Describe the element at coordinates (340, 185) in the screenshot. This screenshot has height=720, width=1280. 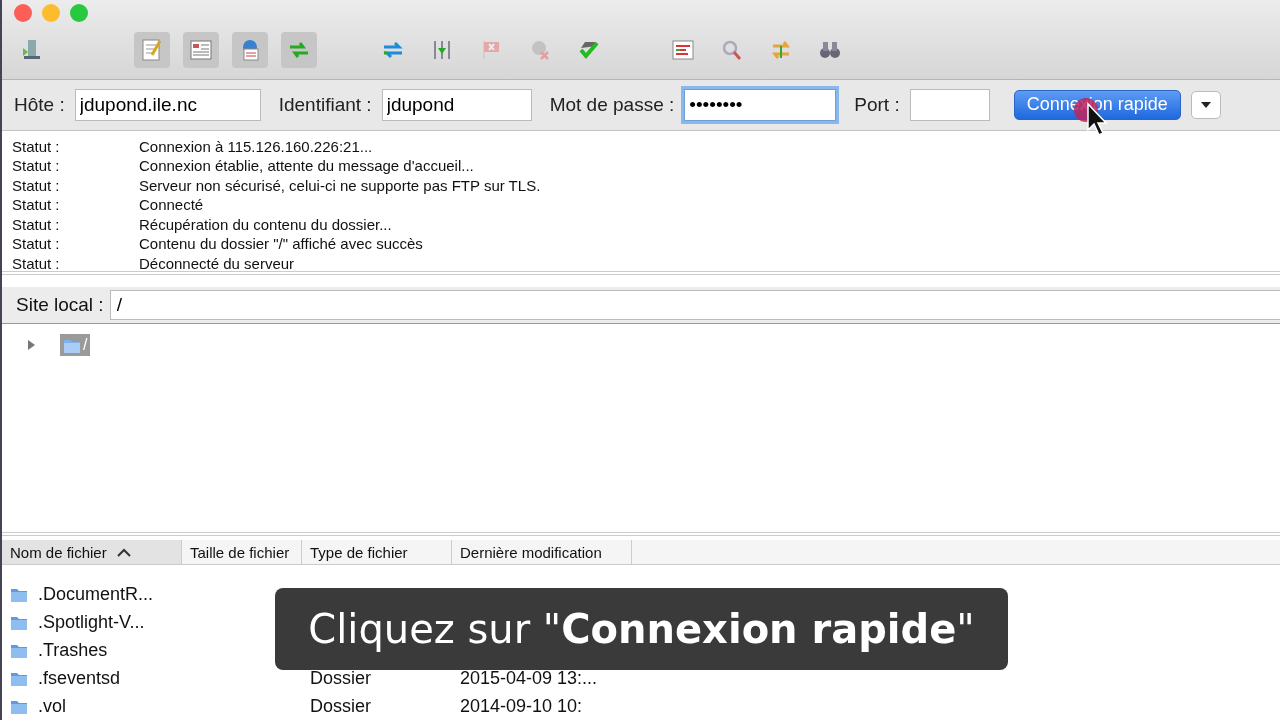
I see `log-message: Serveur non sécurisé, celui-ci ne supporte pas FTP sur TLS.` at that location.